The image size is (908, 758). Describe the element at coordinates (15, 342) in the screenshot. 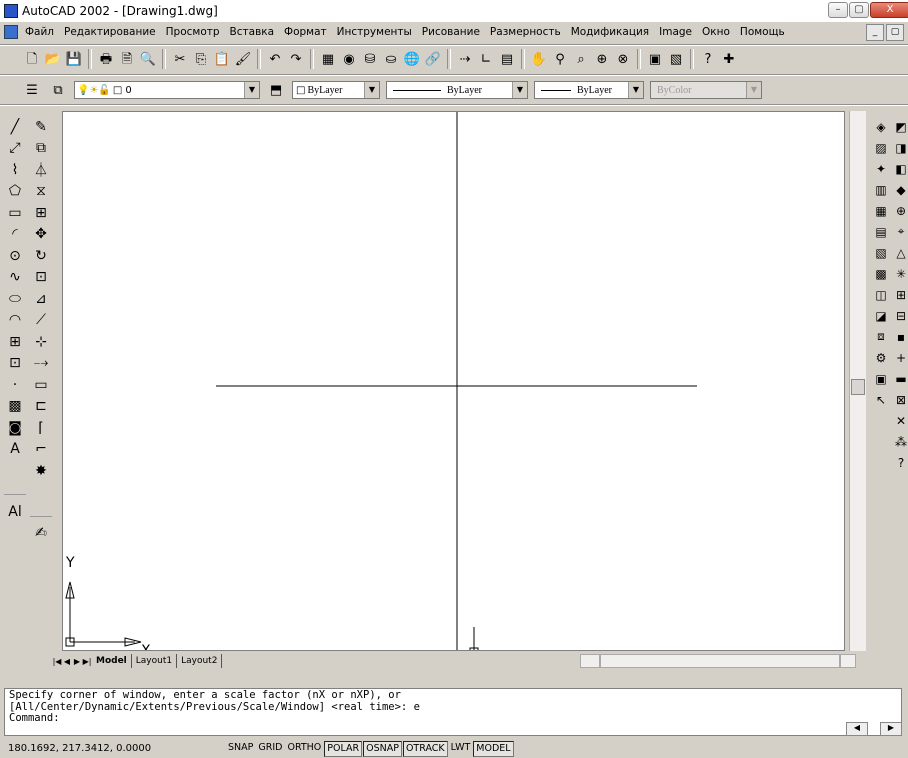

I see `insert-block-icon: ⊞` at that location.